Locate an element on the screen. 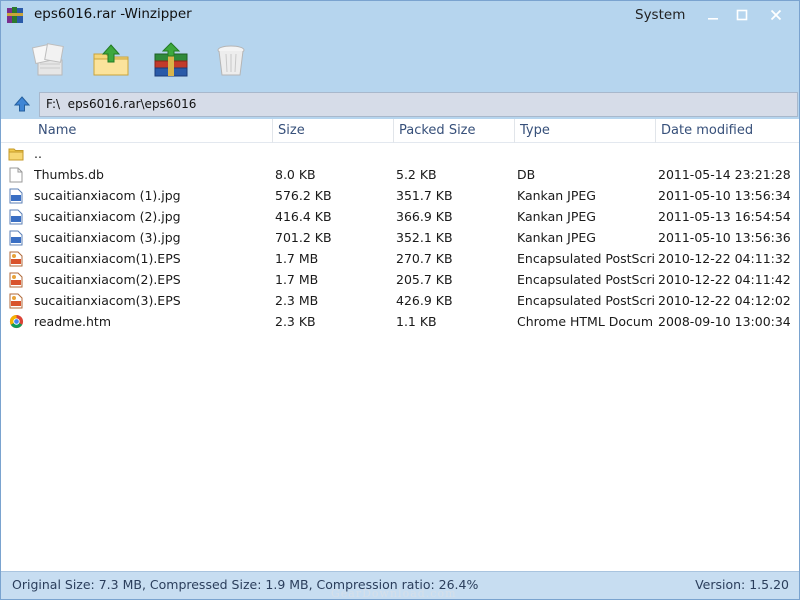 The image size is (800, 600). arrow-up-icon is located at coordinates (22, 104).